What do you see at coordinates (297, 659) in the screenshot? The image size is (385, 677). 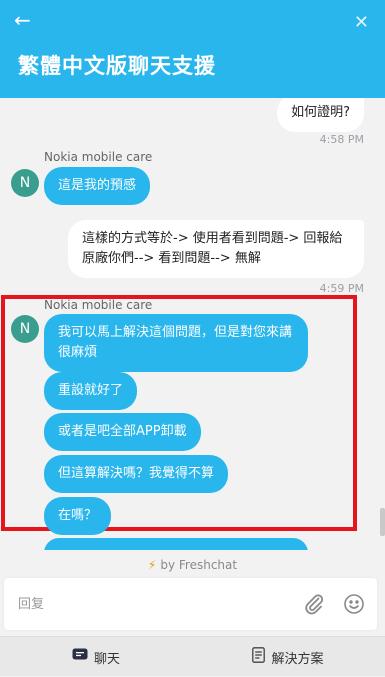 I see `tab-solutions-label: 解決方案` at bounding box center [297, 659].